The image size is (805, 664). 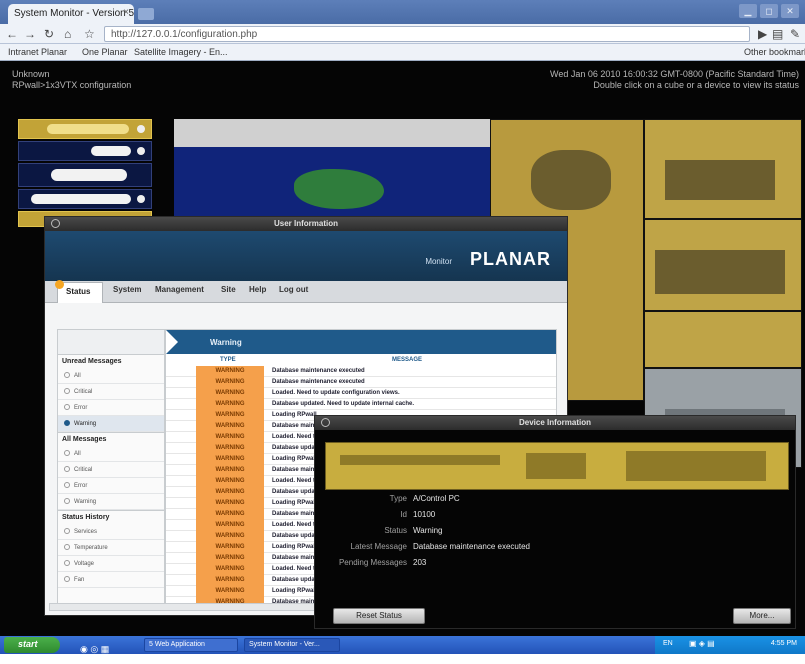 I want to click on filter-unread-critical: Critical, so click(x=111, y=392).